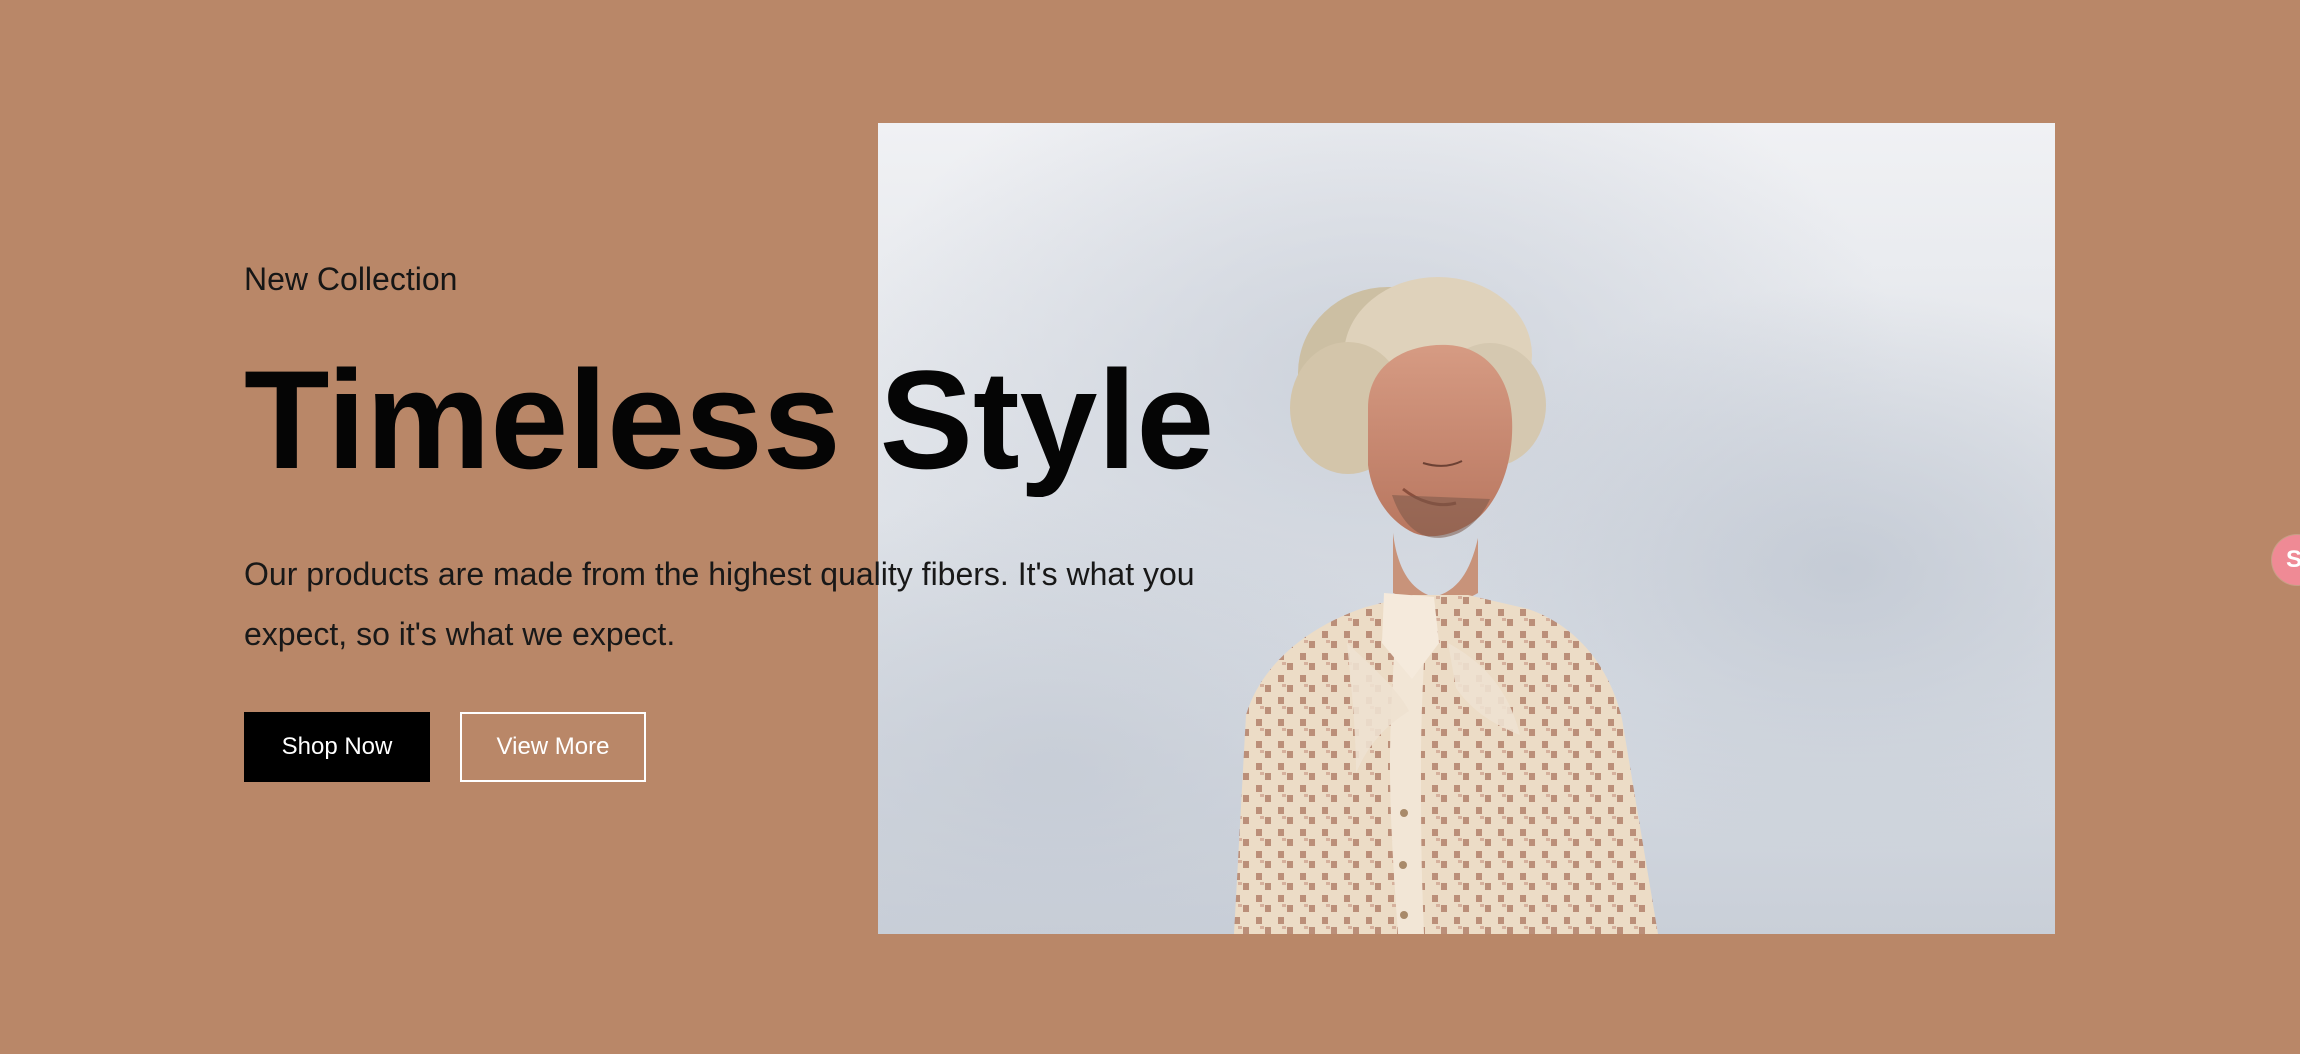  I want to click on shop-now-button: Shop Now, so click(337, 747).